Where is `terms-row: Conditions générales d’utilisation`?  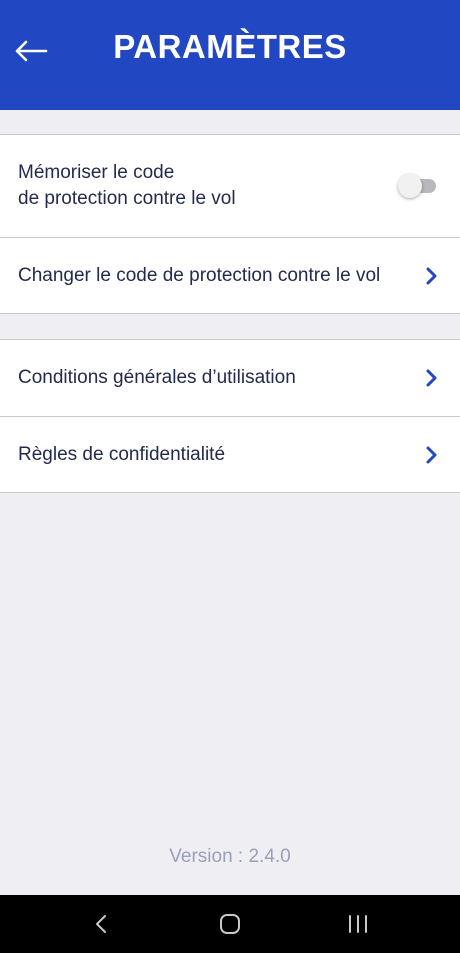 terms-row: Conditions générales d’utilisation is located at coordinates (230, 378).